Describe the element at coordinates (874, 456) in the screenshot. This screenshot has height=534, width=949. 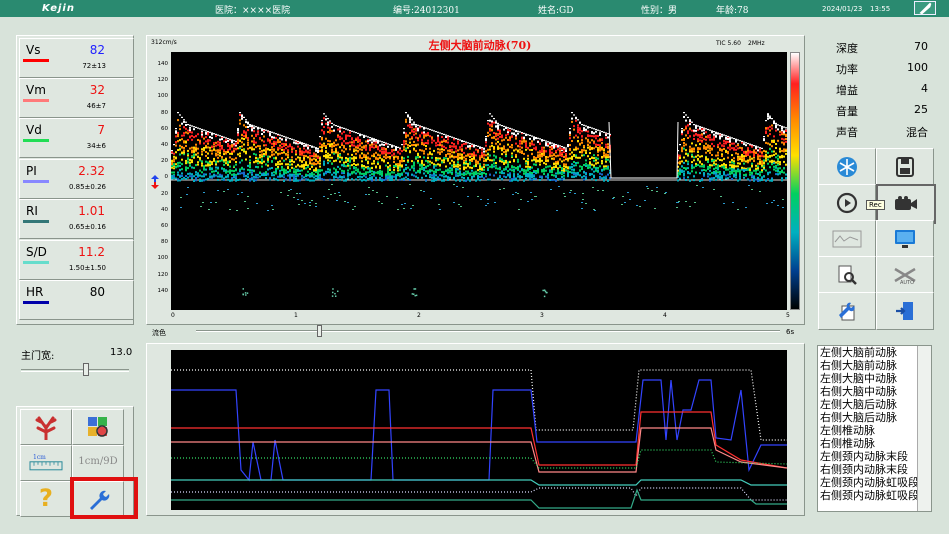
I see `vessel-list-item: 左侧颈内动脉末段` at that location.